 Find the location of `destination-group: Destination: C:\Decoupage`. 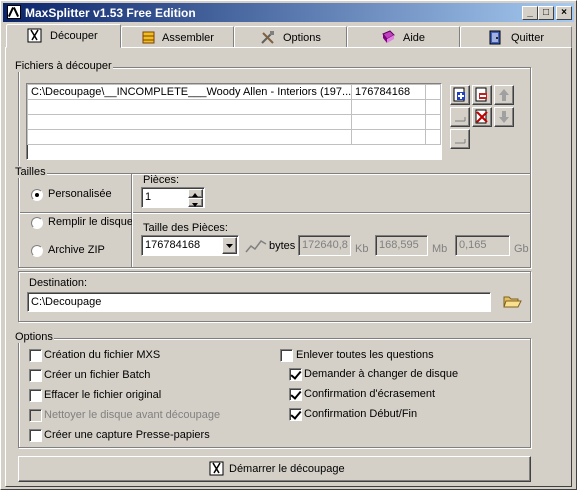

destination-group: Destination: C:\Decoupage is located at coordinates (274, 296).